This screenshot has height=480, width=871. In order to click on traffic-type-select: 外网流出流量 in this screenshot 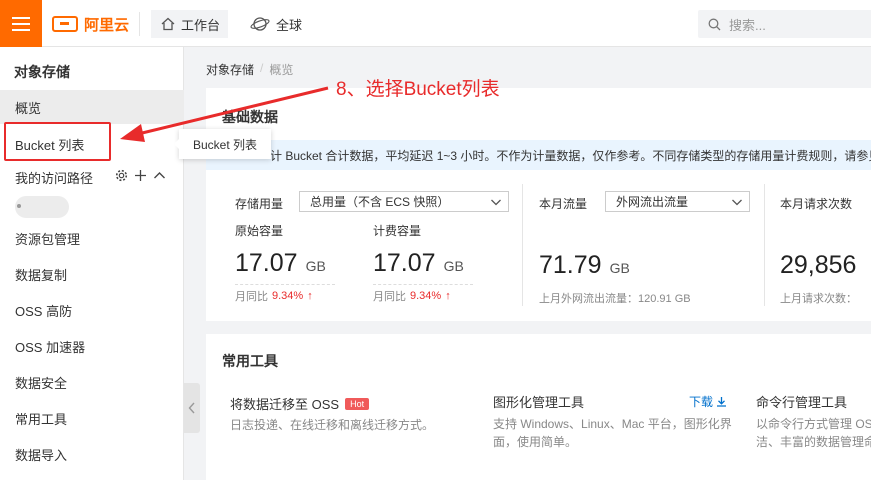, I will do `click(677, 201)`.